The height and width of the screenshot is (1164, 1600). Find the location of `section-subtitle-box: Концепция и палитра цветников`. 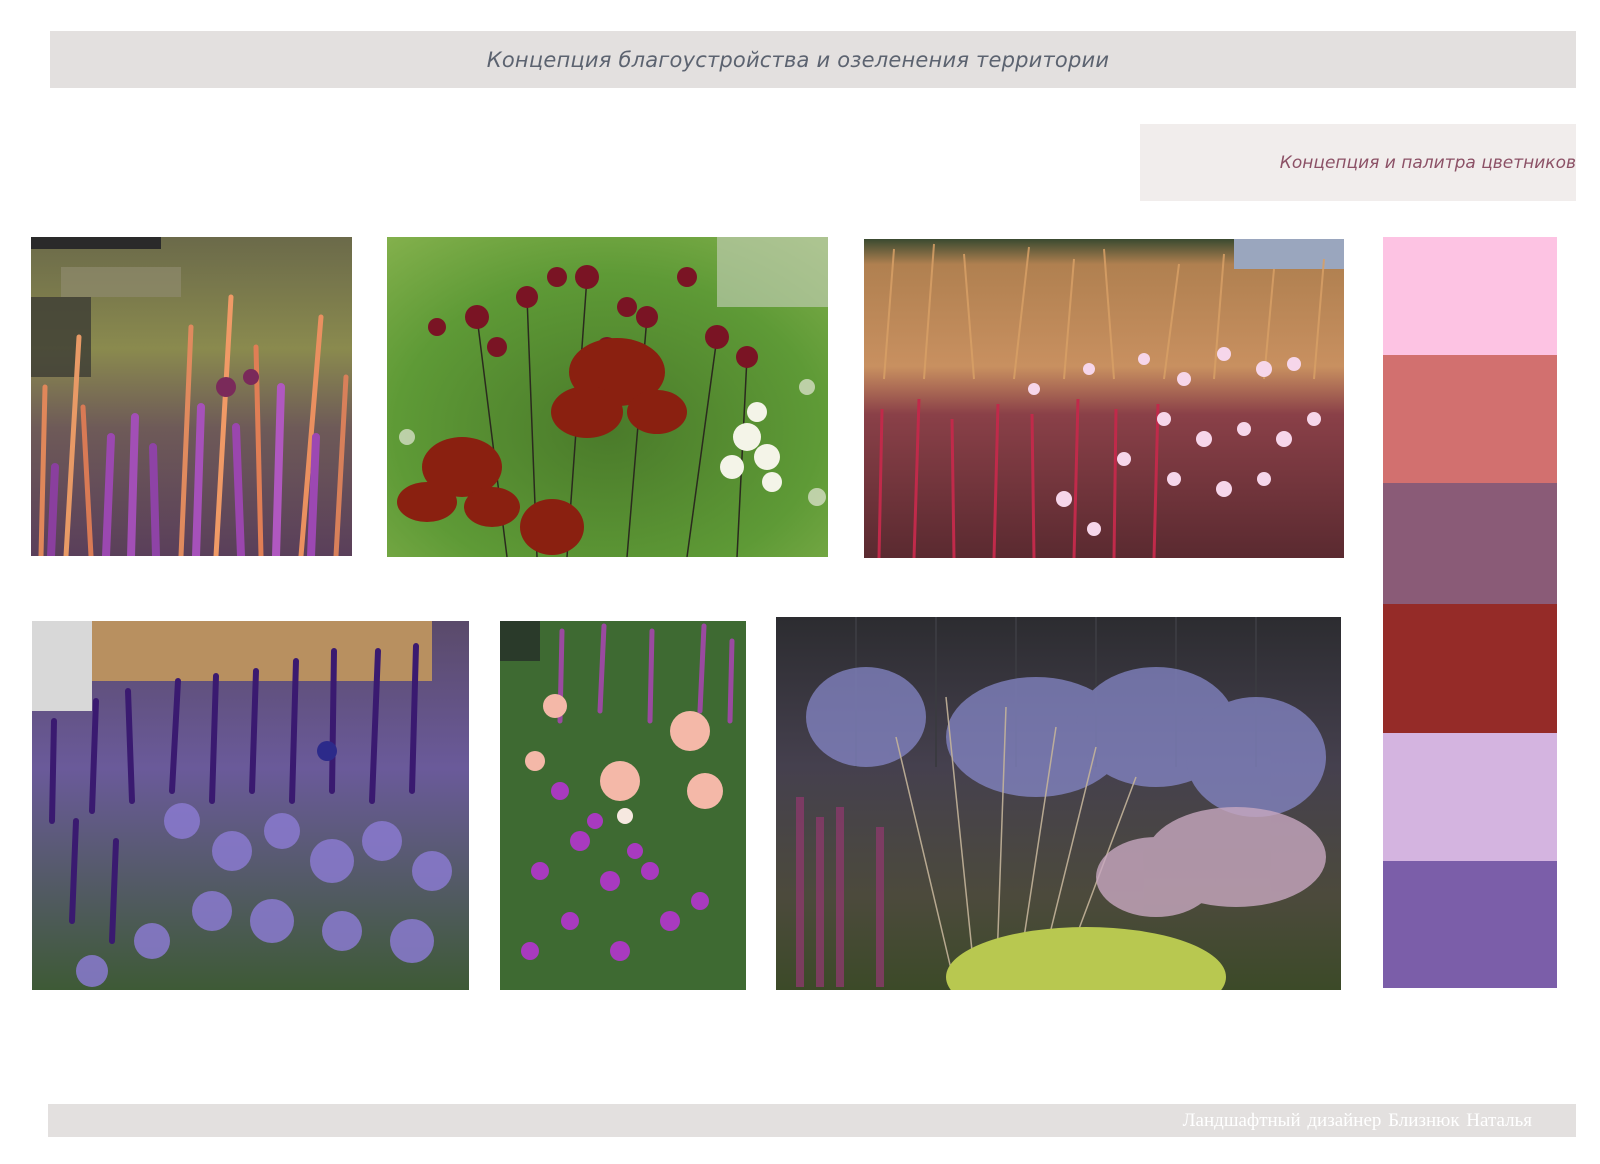

section-subtitle-box: Концепция и палитра цветников is located at coordinates (1358, 162).